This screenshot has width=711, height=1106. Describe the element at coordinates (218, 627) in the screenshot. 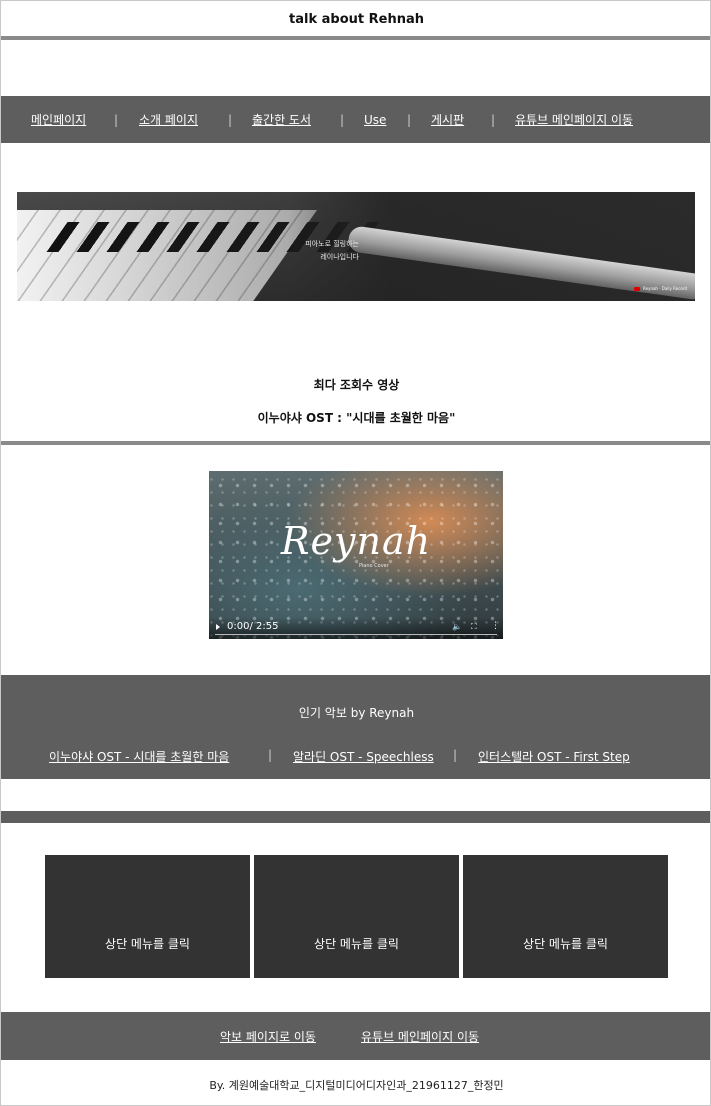

I see `play-icon` at that location.